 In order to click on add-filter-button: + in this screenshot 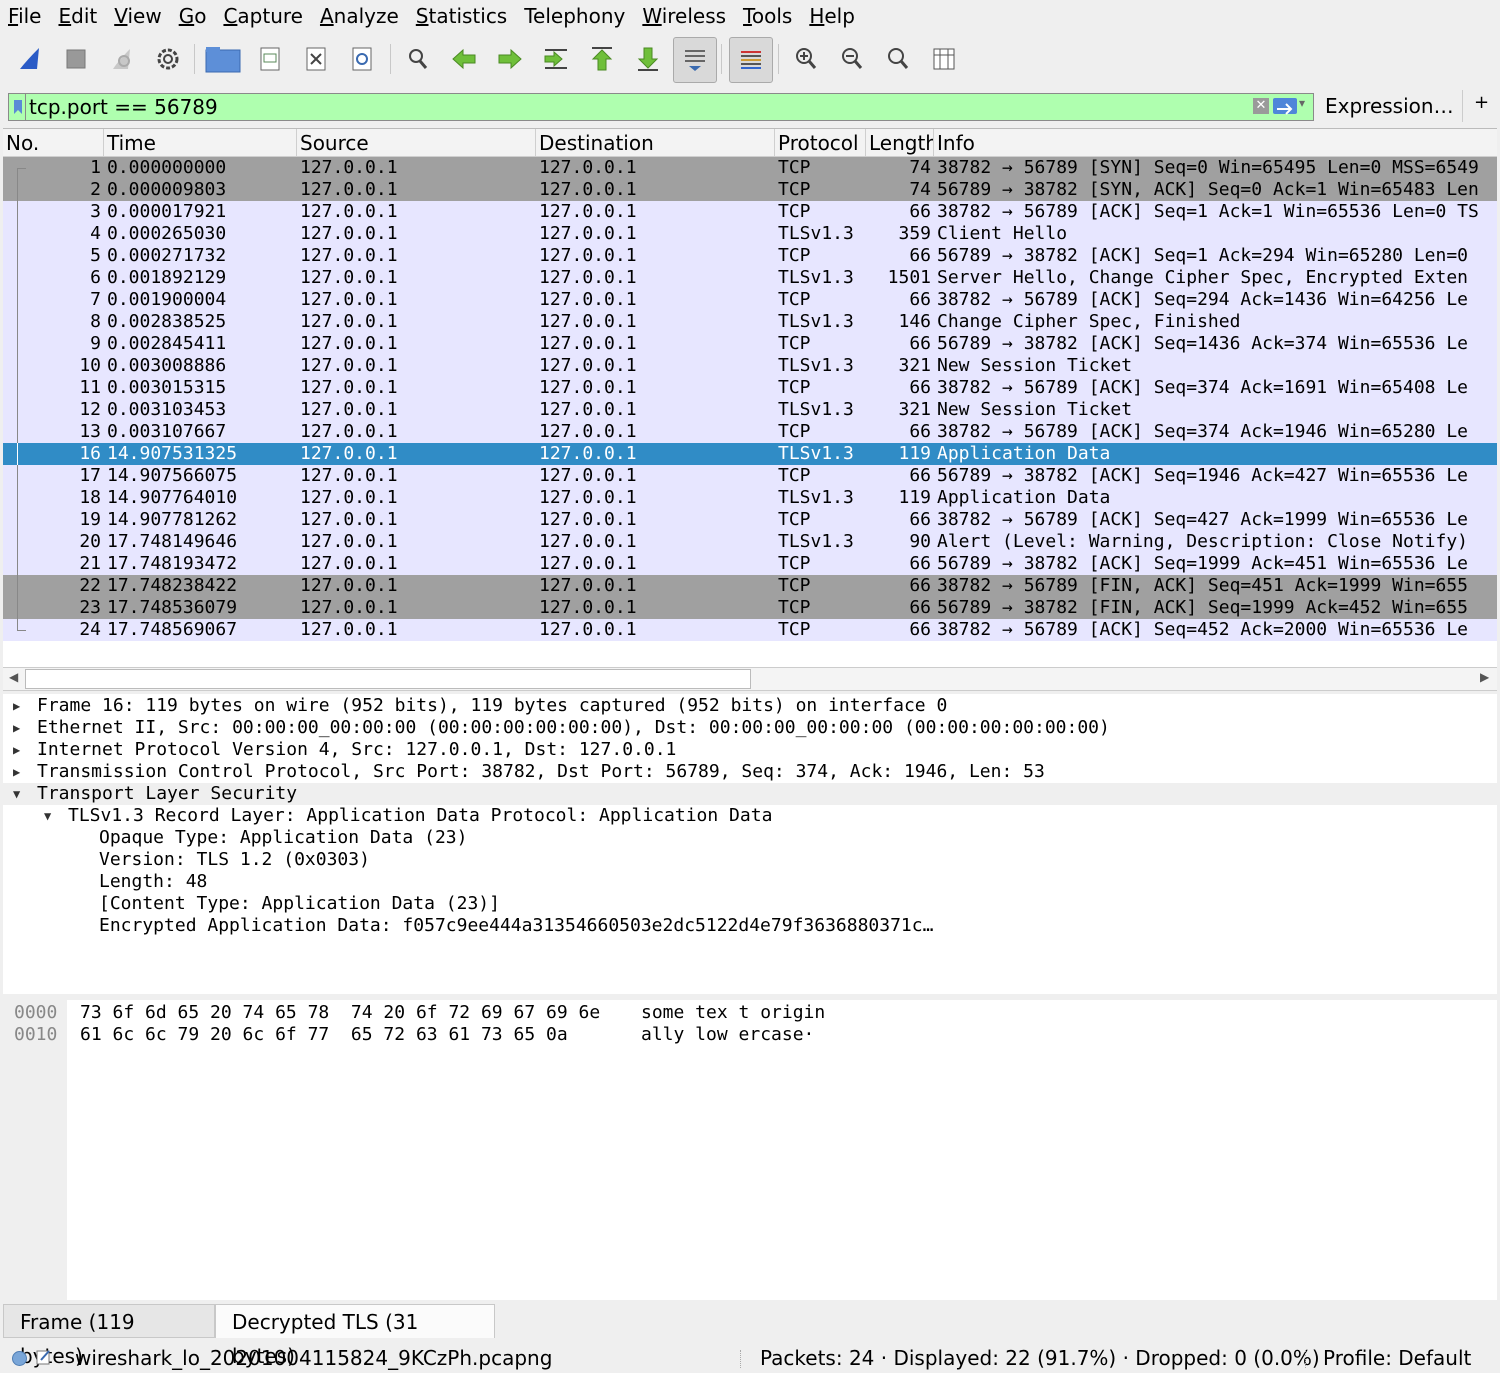, I will do `click(1481, 102)`.